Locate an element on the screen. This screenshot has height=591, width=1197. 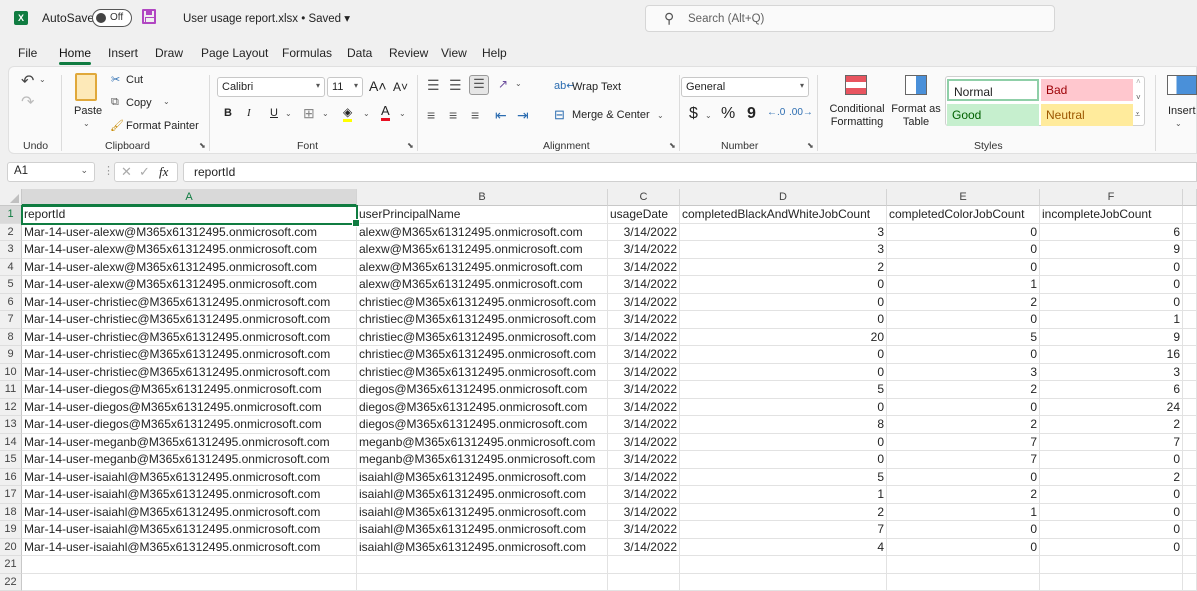
search-box: ⚲ Search (Alt+Q) is located at coordinates (850, 18).